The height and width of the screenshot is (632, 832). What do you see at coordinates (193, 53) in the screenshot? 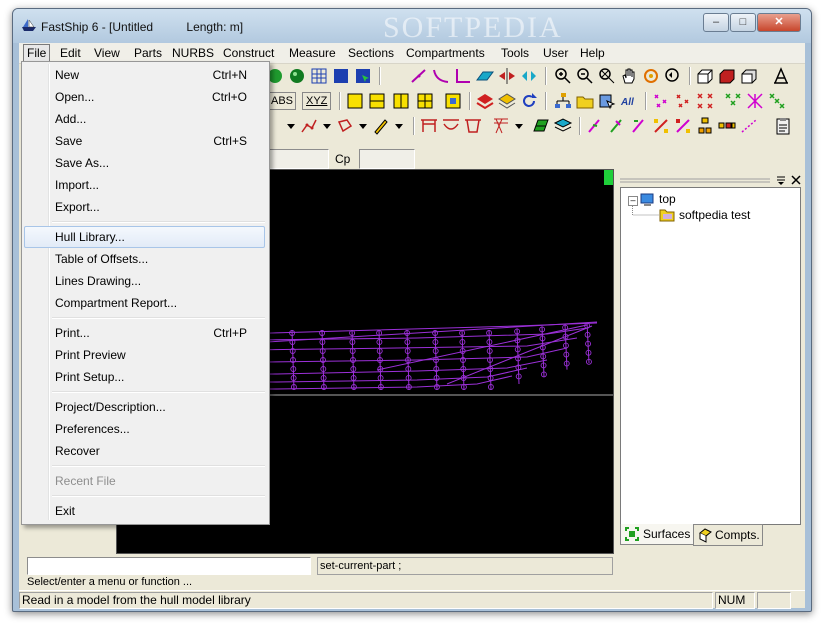
I see `menu-nurbs: NURBS` at bounding box center [193, 53].